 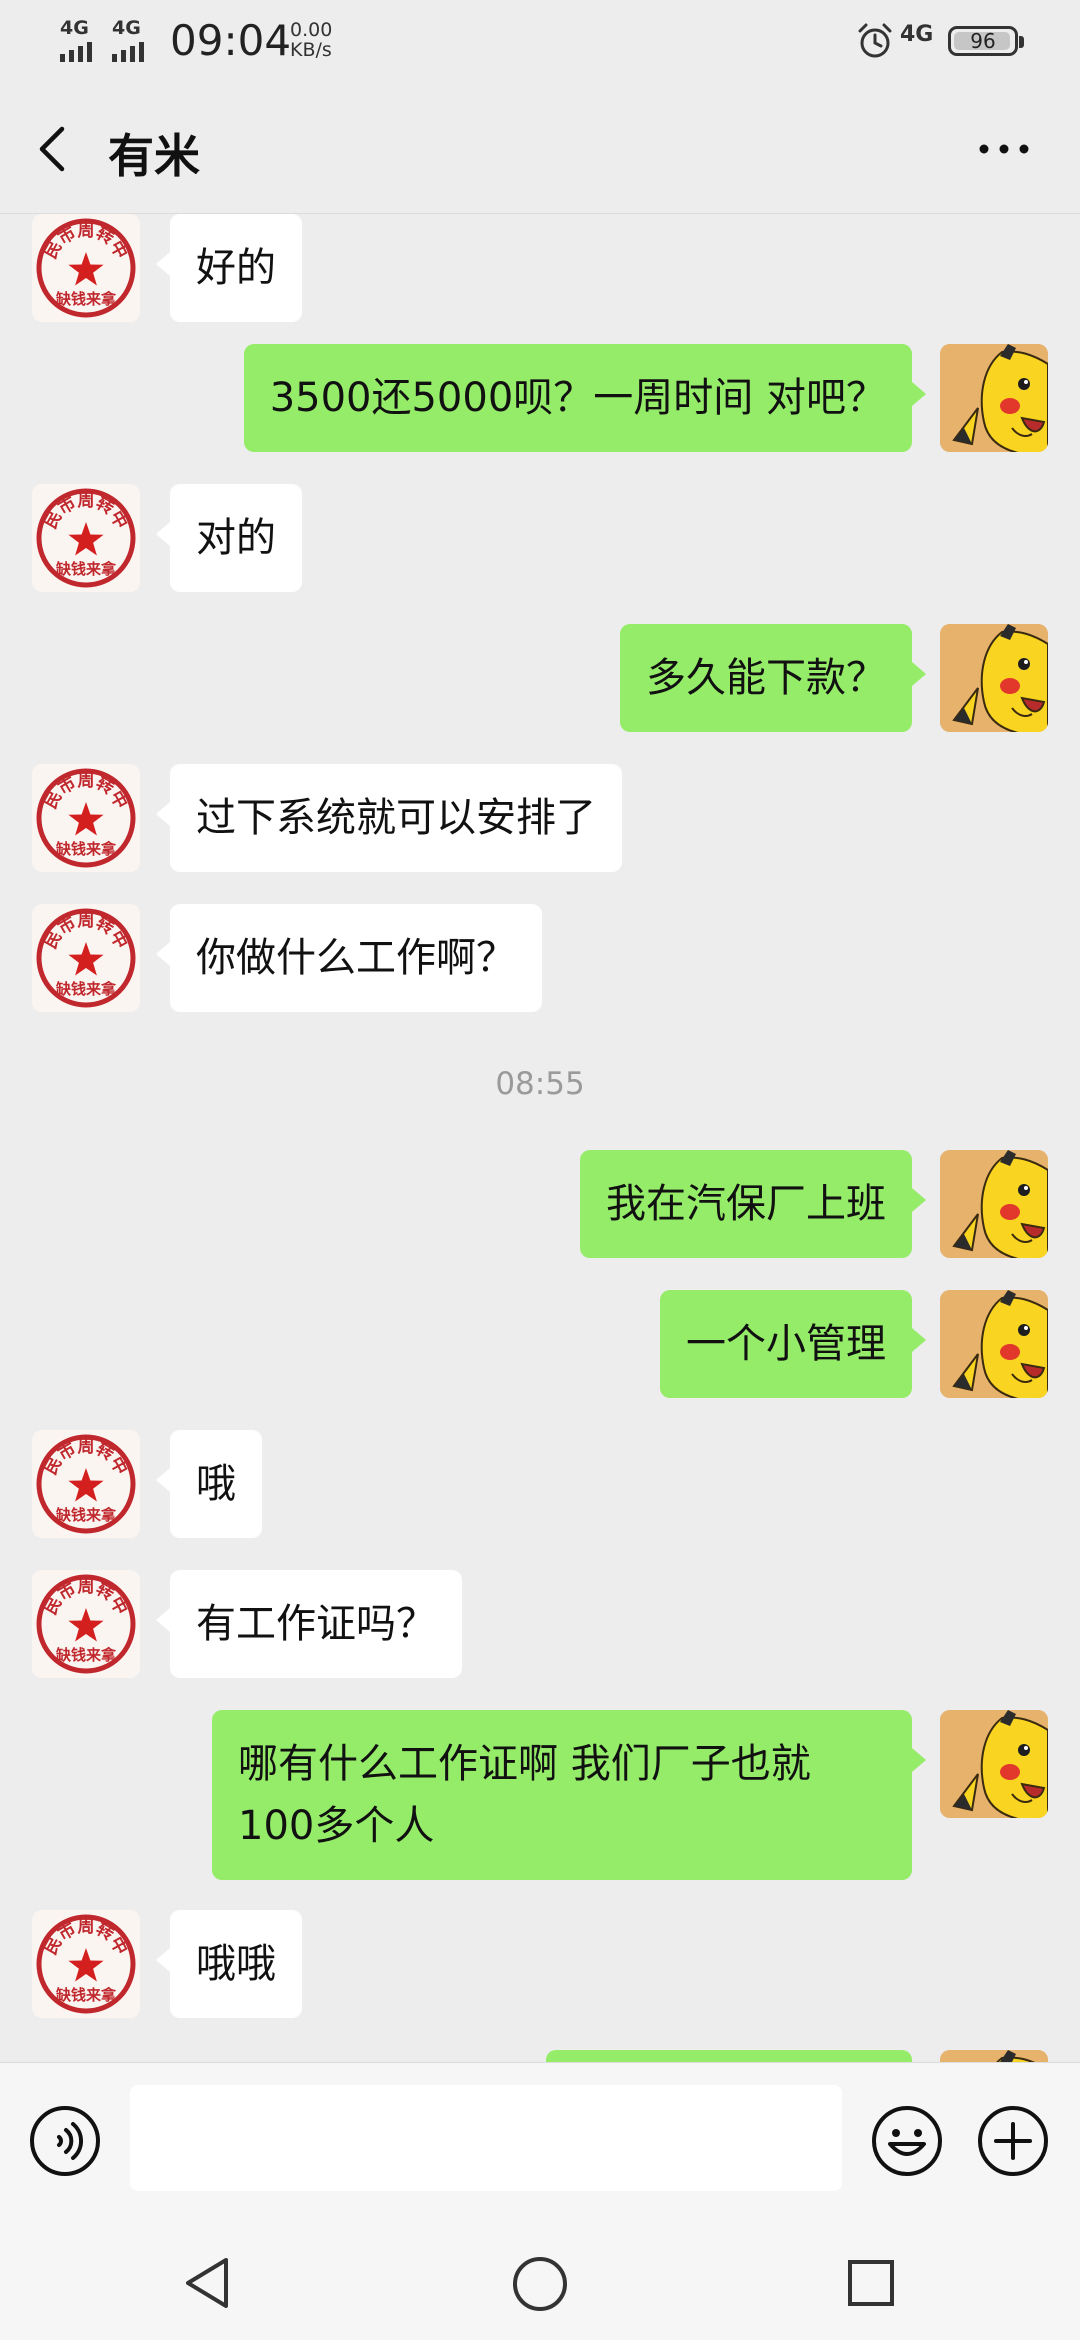 What do you see at coordinates (311, 50) in the screenshot?
I see `speed-unit: KB/s` at bounding box center [311, 50].